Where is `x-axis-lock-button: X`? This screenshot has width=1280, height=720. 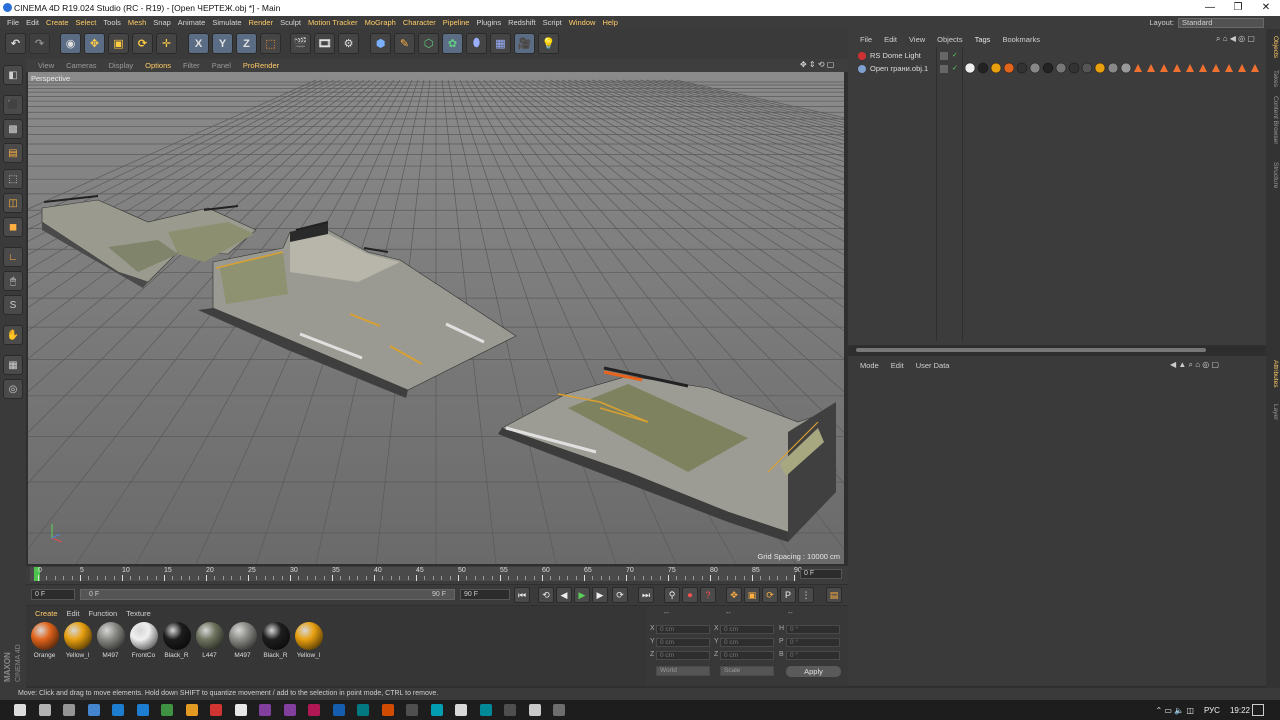
x-axis-lock-button: X is located at coordinates (198, 43).